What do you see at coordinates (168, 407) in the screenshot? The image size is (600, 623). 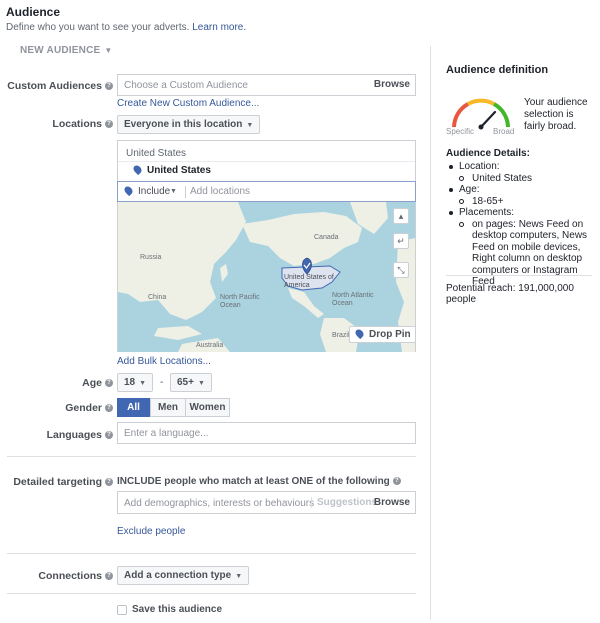 I see `gender-men-button: Men` at bounding box center [168, 407].